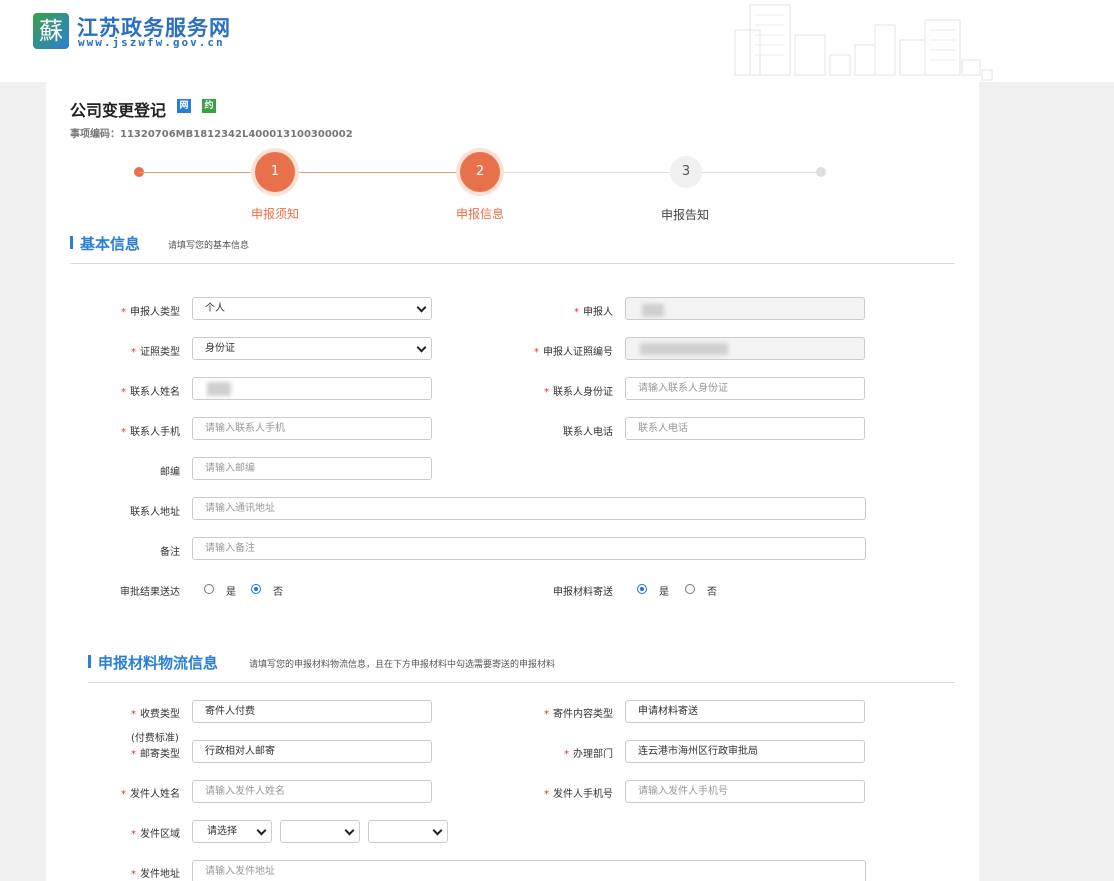 This screenshot has height=881, width=1114. Describe the element at coordinates (155, 736) in the screenshot. I see `fee-standard-link: (付费标准)` at that location.